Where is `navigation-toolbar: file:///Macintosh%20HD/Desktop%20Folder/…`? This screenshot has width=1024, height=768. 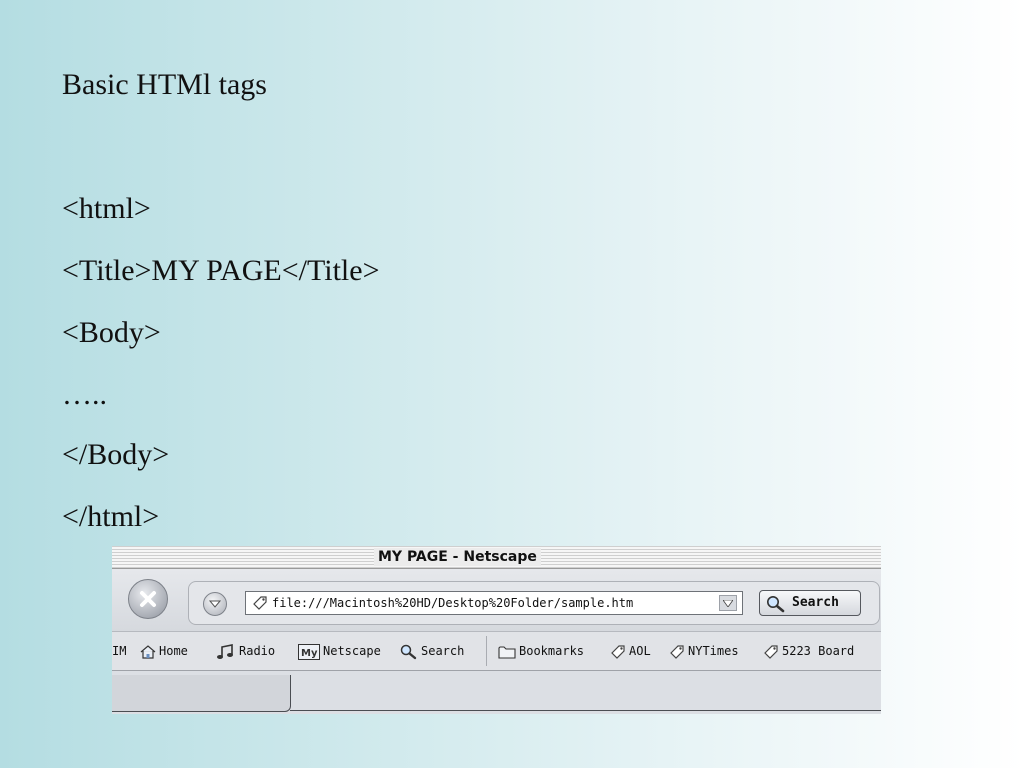
navigation-toolbar: file:///Macintosh%20HD/Desktop%20Folder/… is located at coordinates (496, 600).